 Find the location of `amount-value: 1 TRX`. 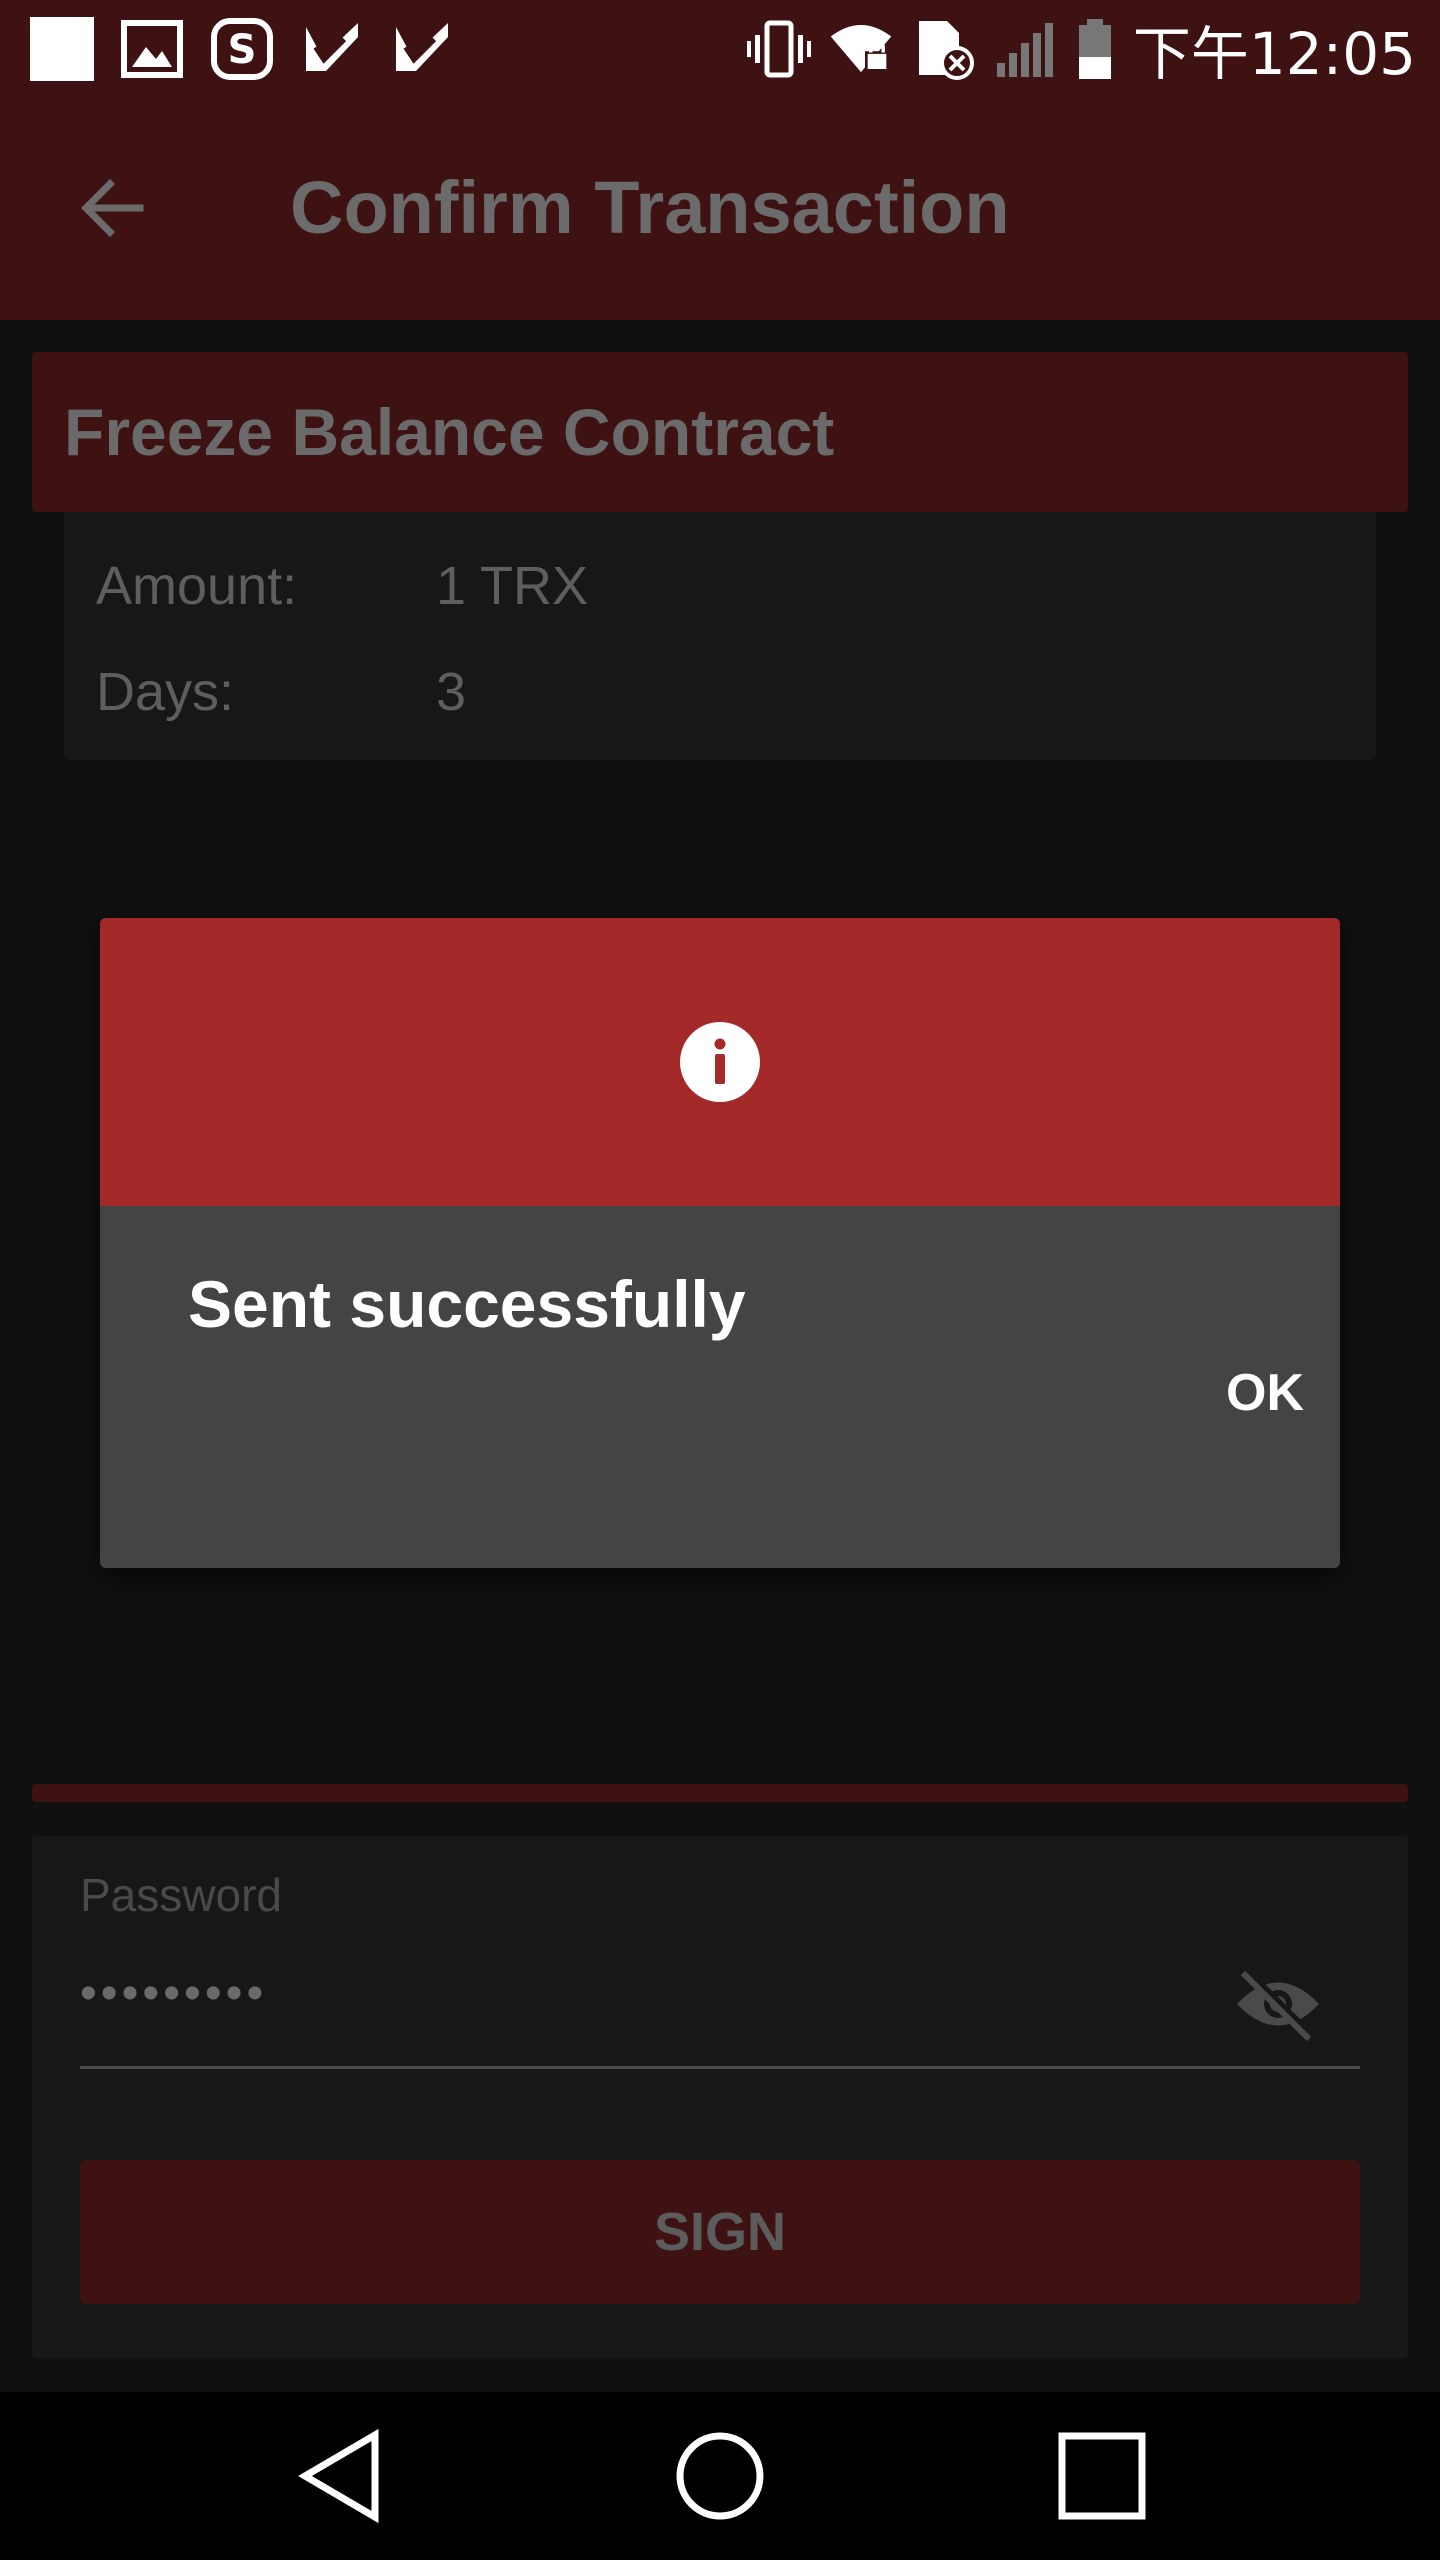

amount-value: 1 TRX is located at coordinates (512, 586).